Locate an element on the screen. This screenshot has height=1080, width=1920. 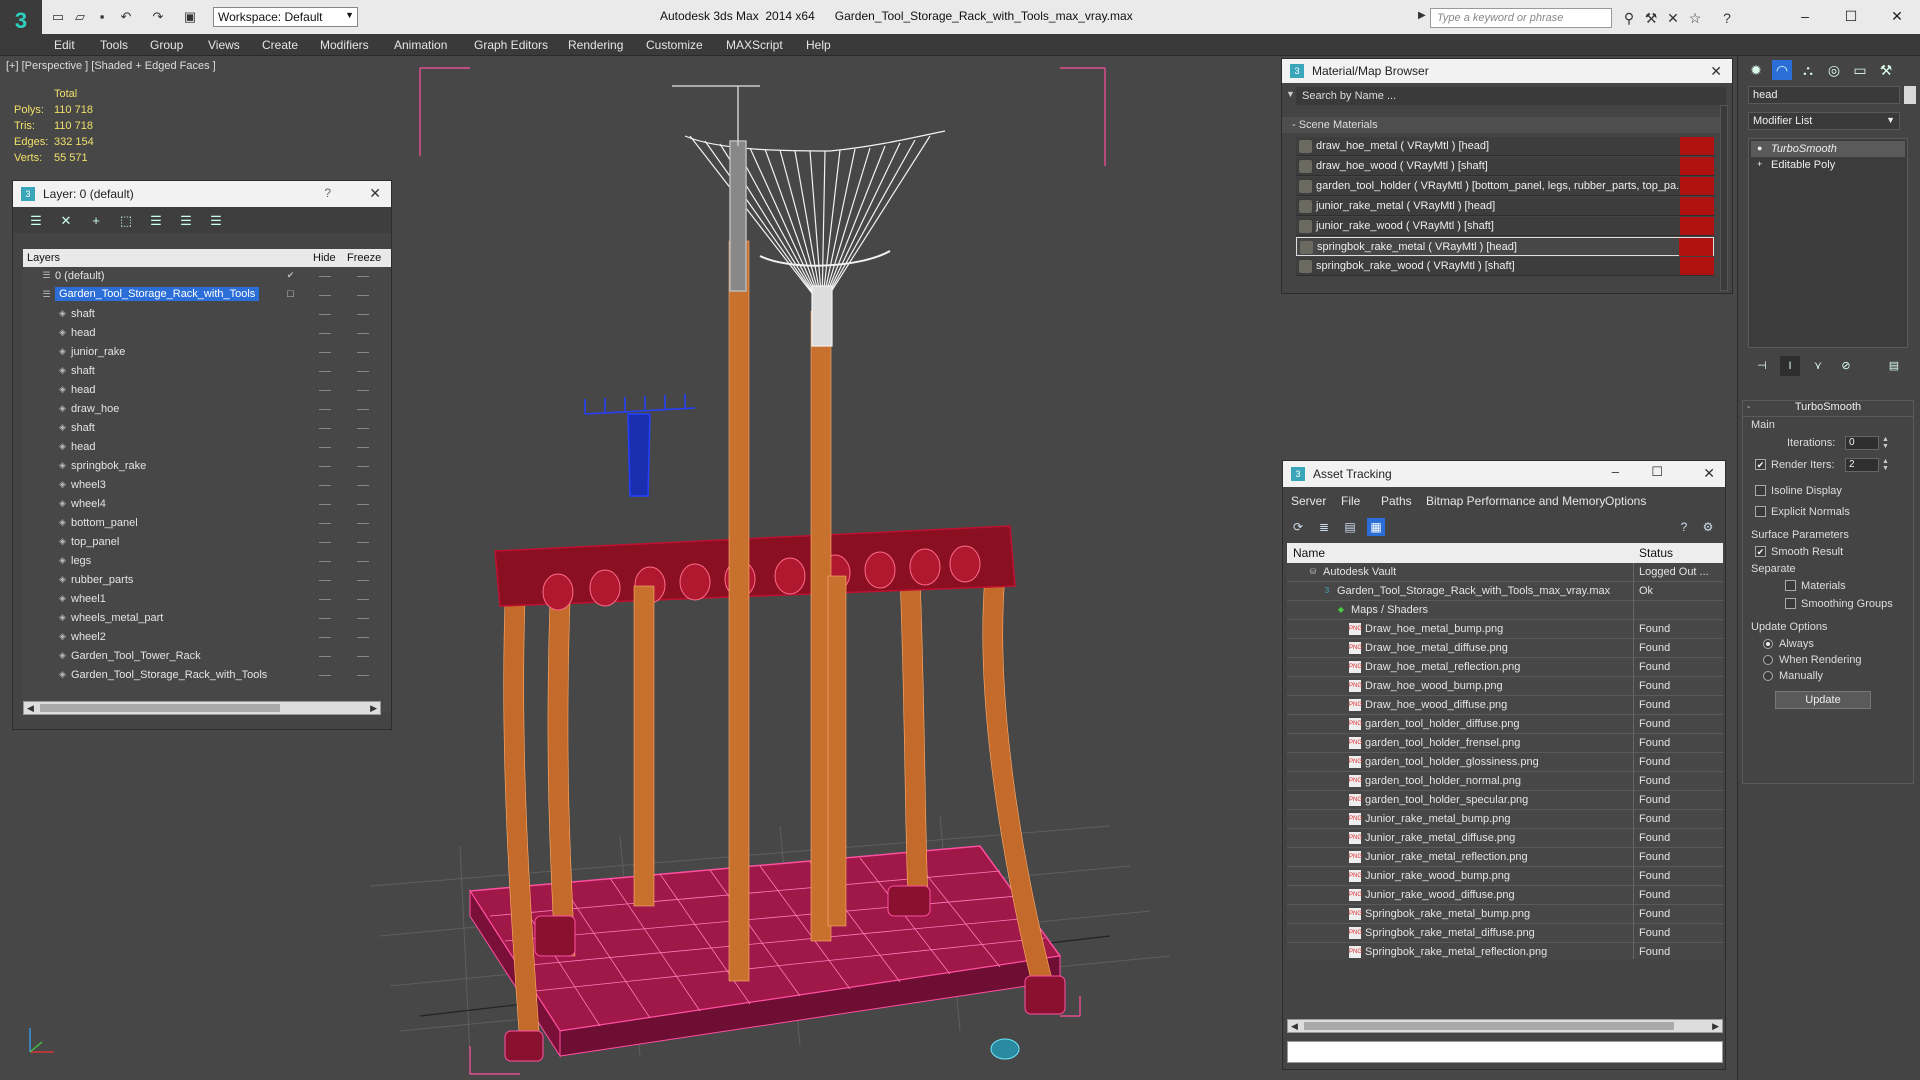
menu-views: Views is located at coordinates (224, 45).